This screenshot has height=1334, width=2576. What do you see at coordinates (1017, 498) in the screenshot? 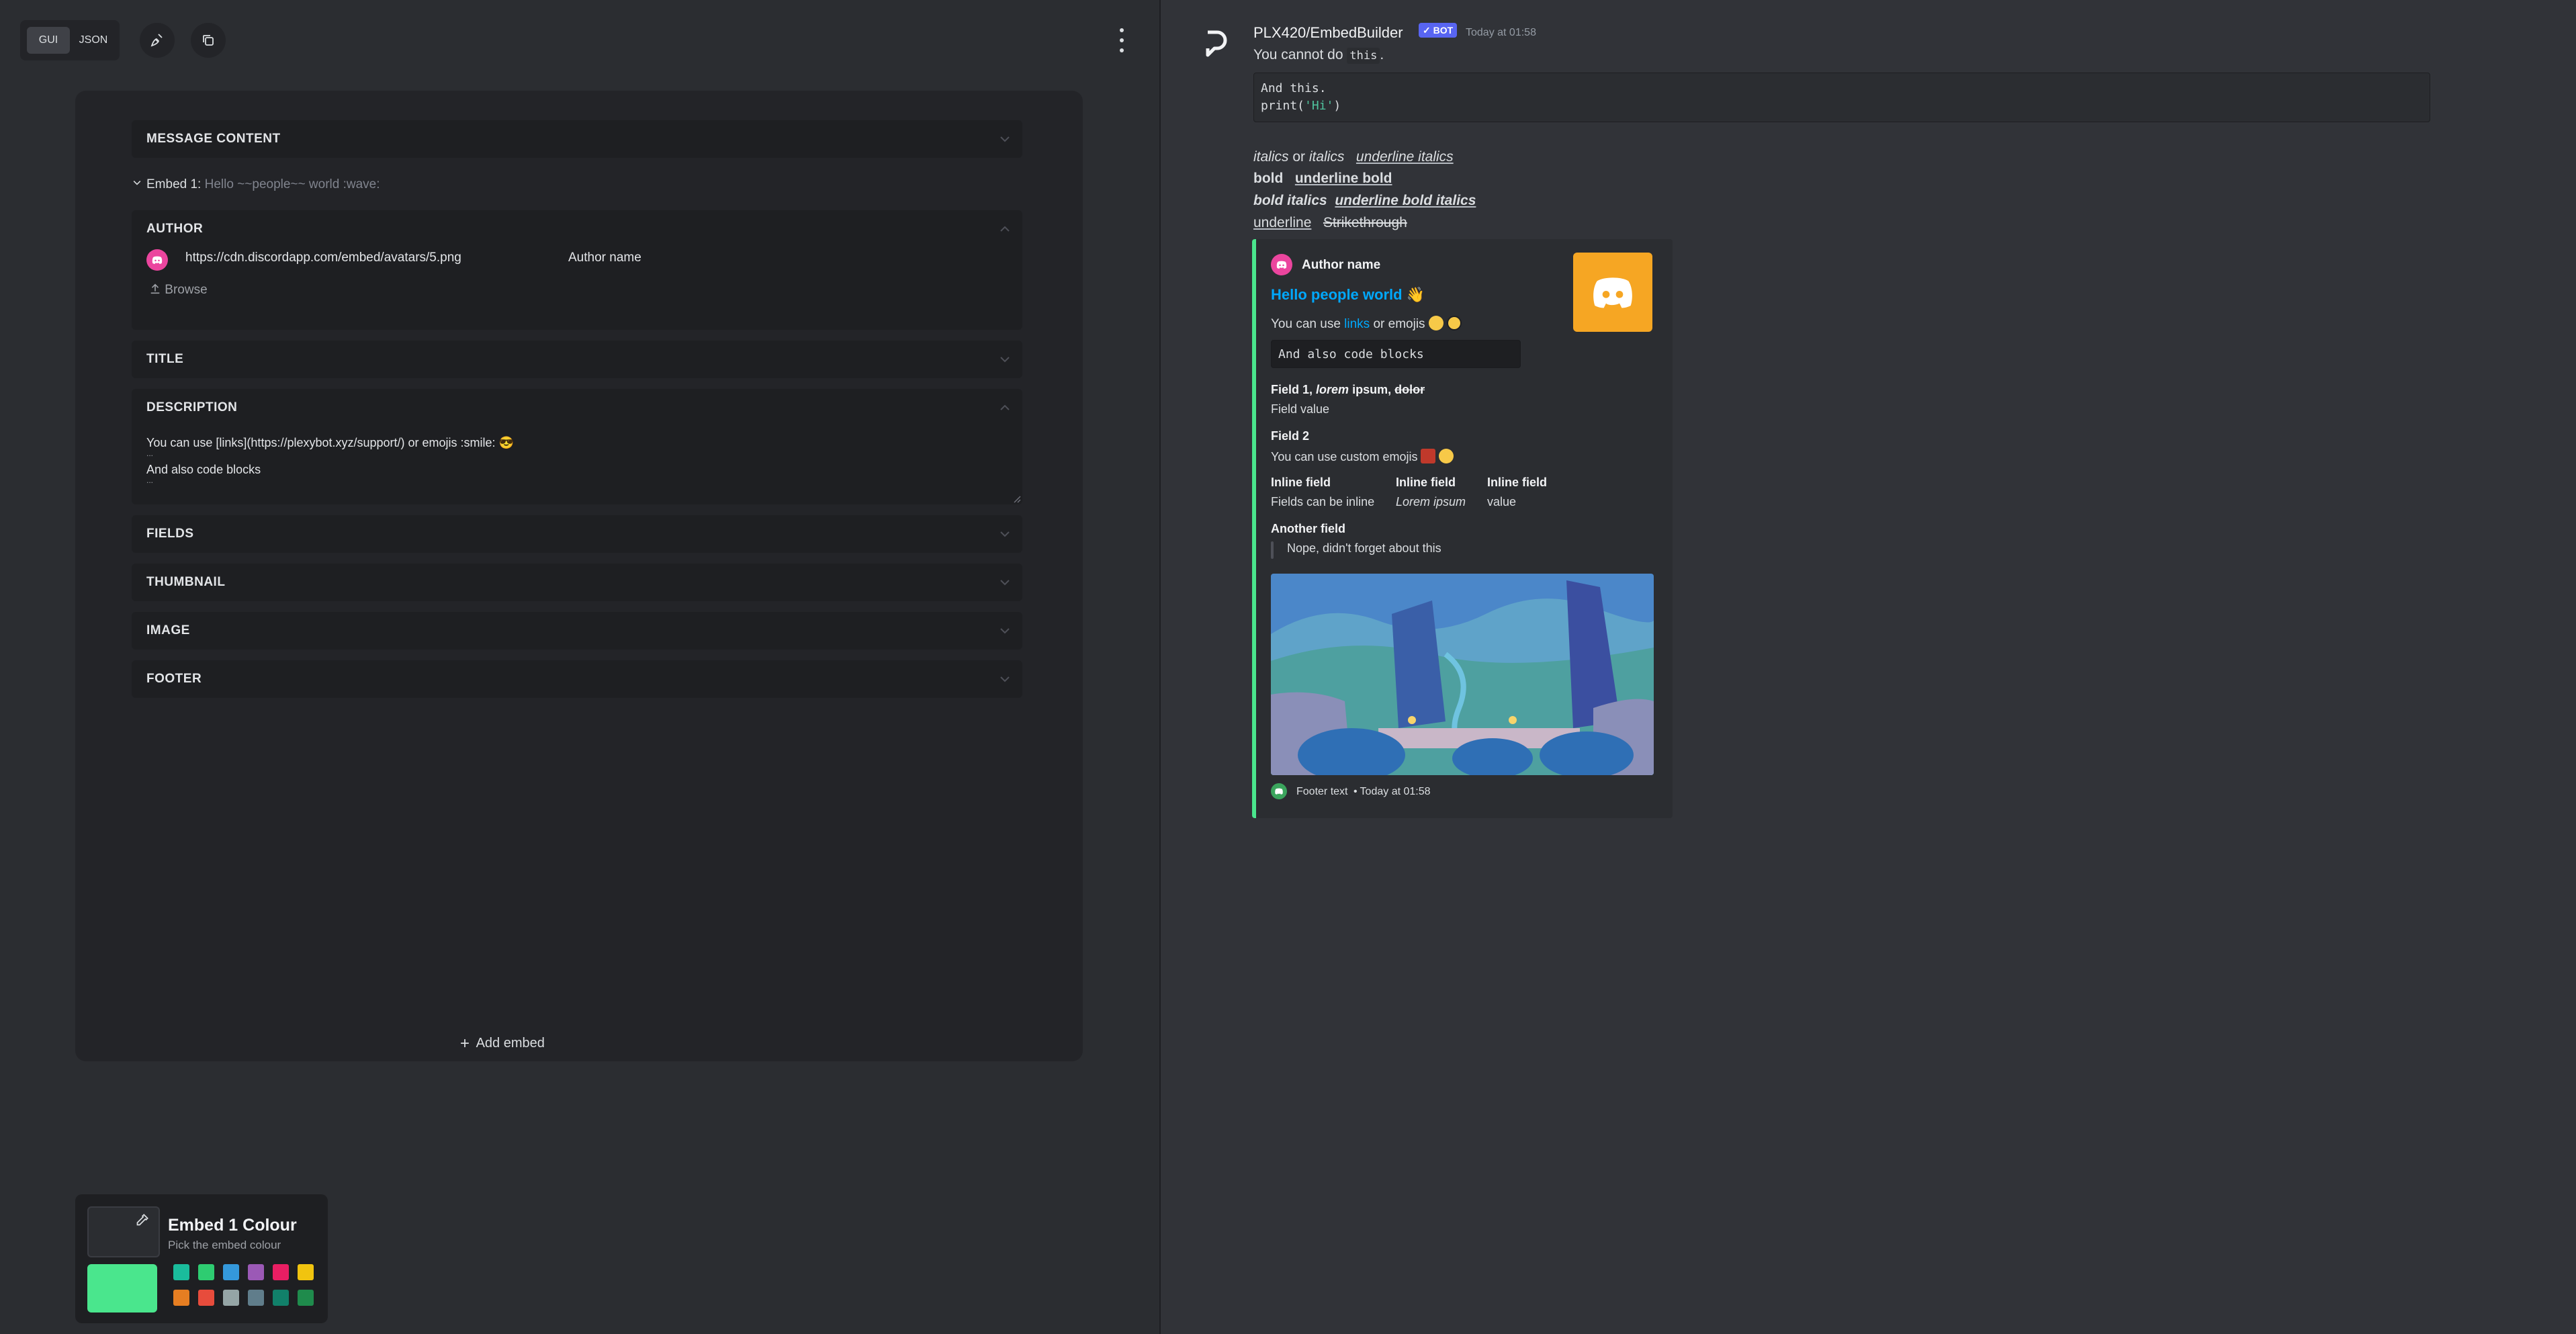
I see `resize-handle-icon` at bounding box center [1017, 498].